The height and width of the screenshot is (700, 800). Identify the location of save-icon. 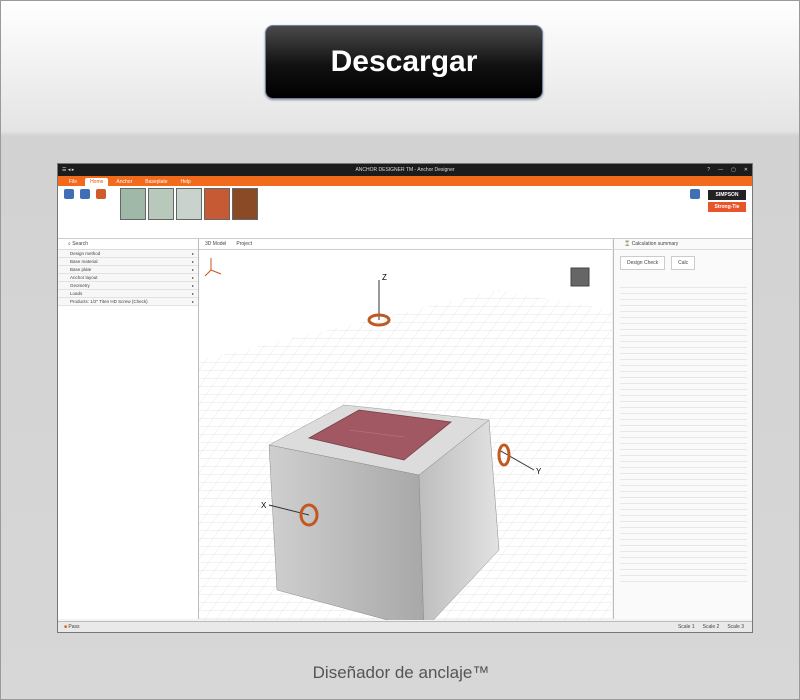
(101, 194).